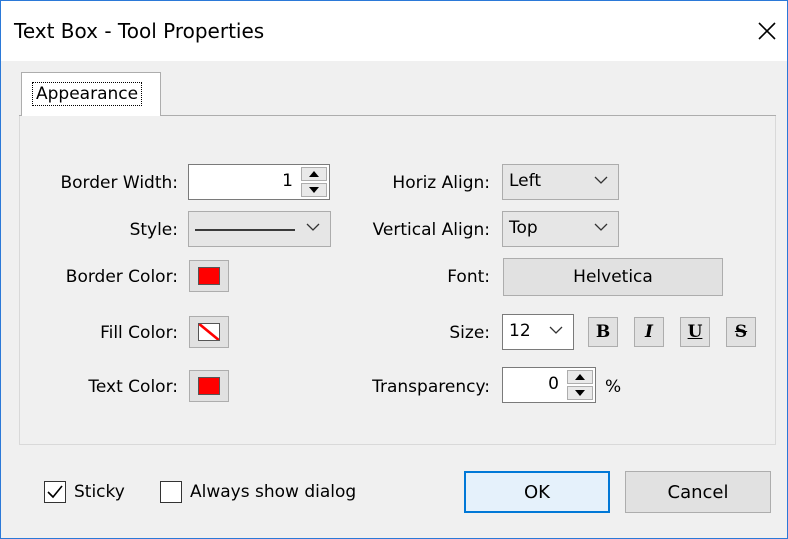 This screenshot has height=539, width=788. What do you see at coordinates (698, 492) in the screenshot?
I see `cancel-button: Cancel` at bounding box center [698, 492].